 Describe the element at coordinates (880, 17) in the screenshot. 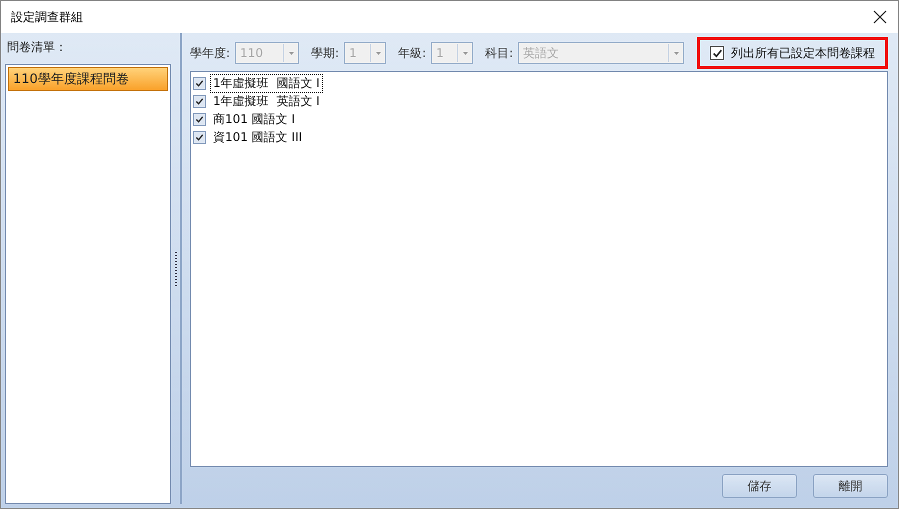

I see `close-icon` at that location.